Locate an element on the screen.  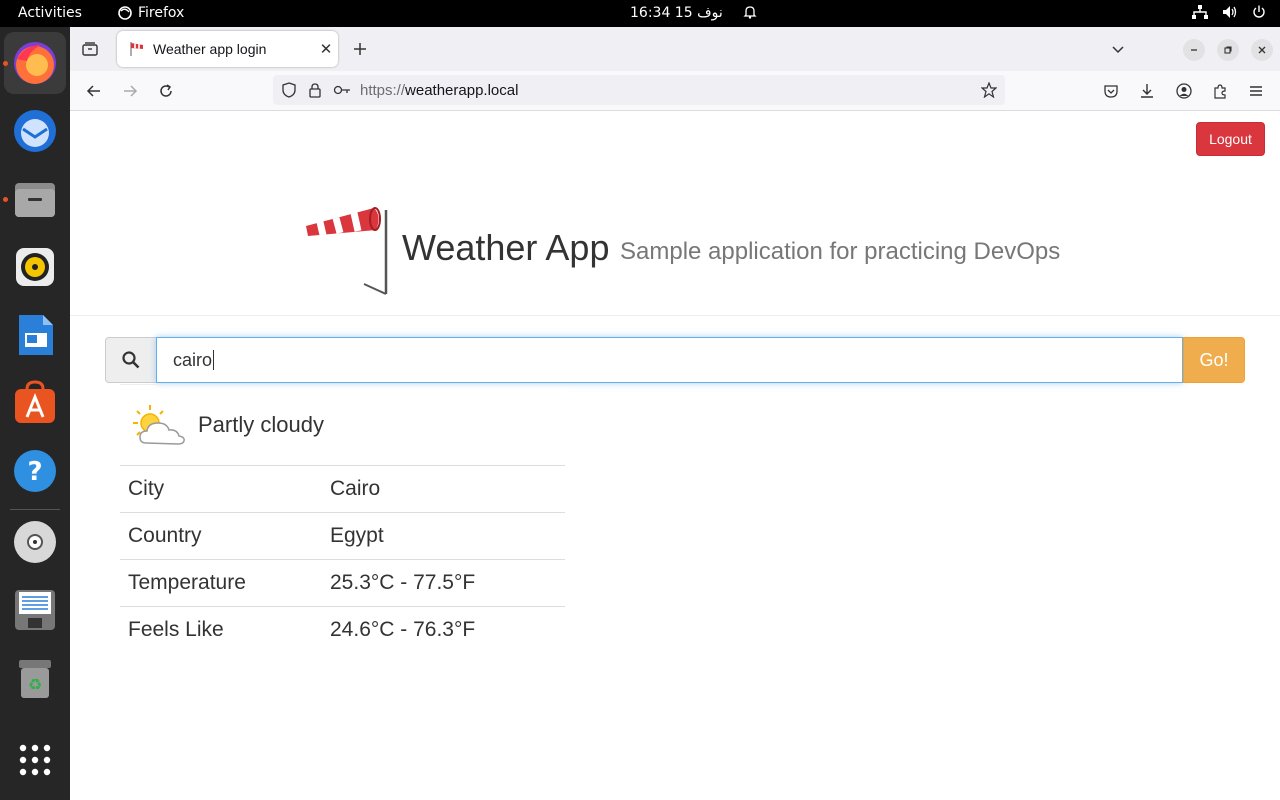
dock-files is located at coordinates (35, 199).